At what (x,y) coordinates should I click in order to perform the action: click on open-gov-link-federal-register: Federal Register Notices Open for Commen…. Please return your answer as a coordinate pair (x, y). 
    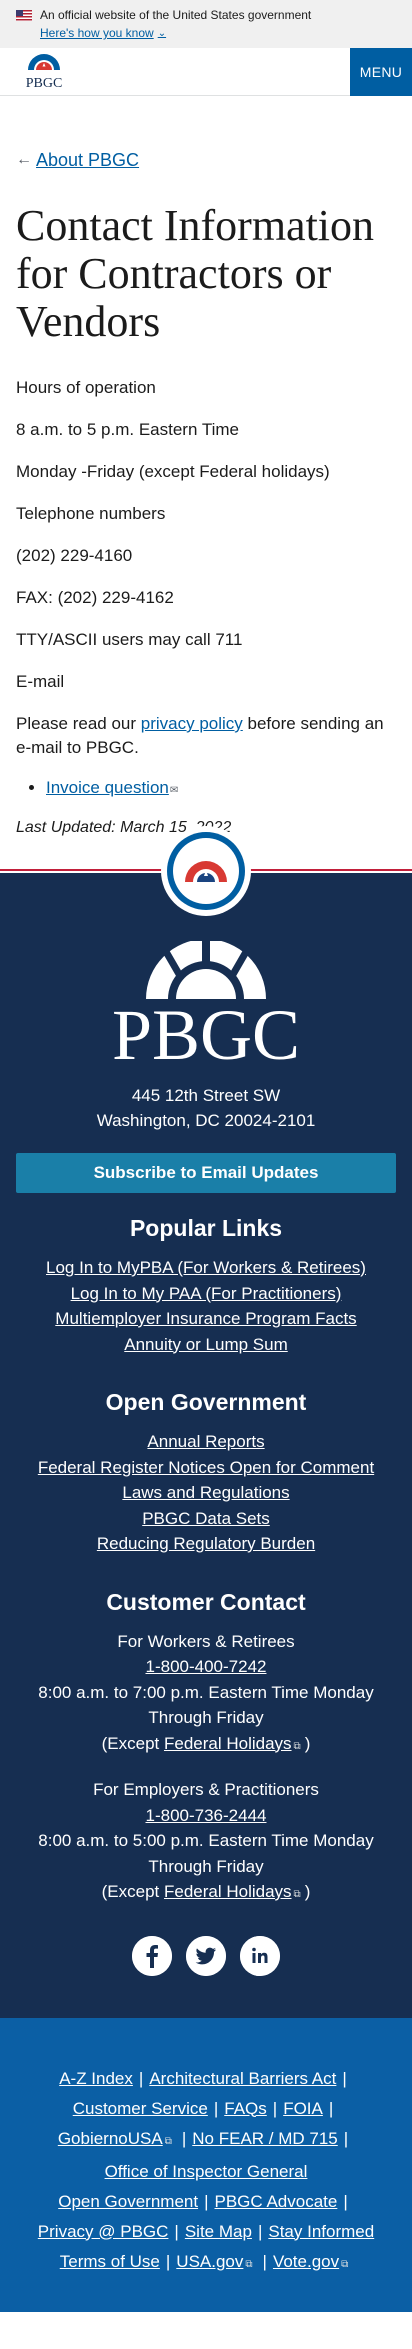
    Looking at the image, I should click on (206, 1468).